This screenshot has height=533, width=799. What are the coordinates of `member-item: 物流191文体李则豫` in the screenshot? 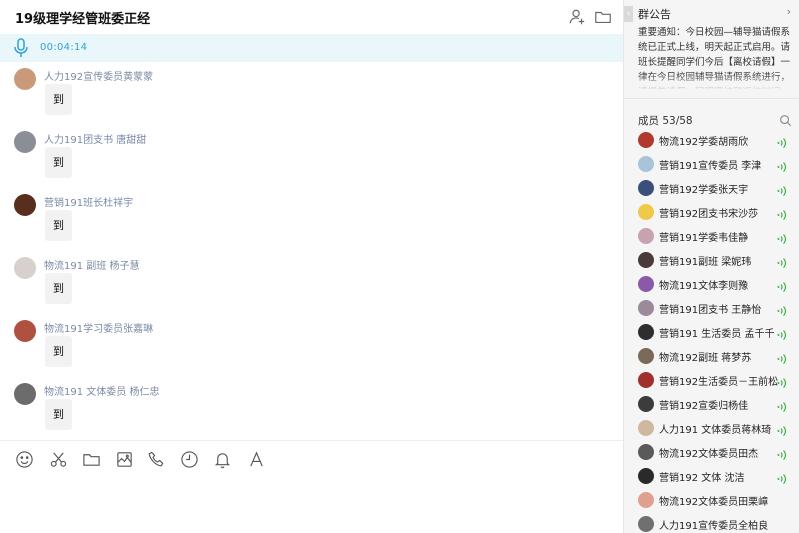 It's located at (711, 284).